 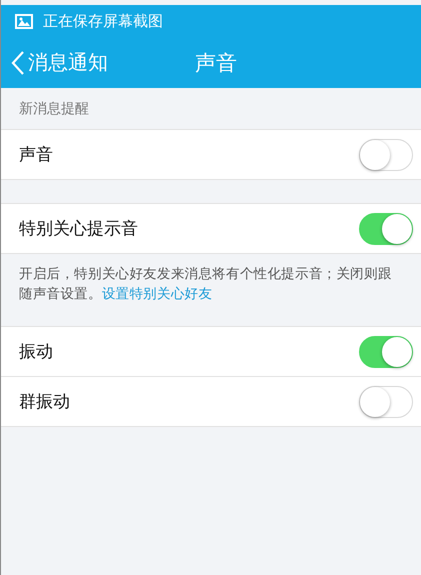 What do you see at coordinates (103, 21) in the screenshot?
I see `status-text: 正在保存屏幕截图` at bounding box center [103, 21].